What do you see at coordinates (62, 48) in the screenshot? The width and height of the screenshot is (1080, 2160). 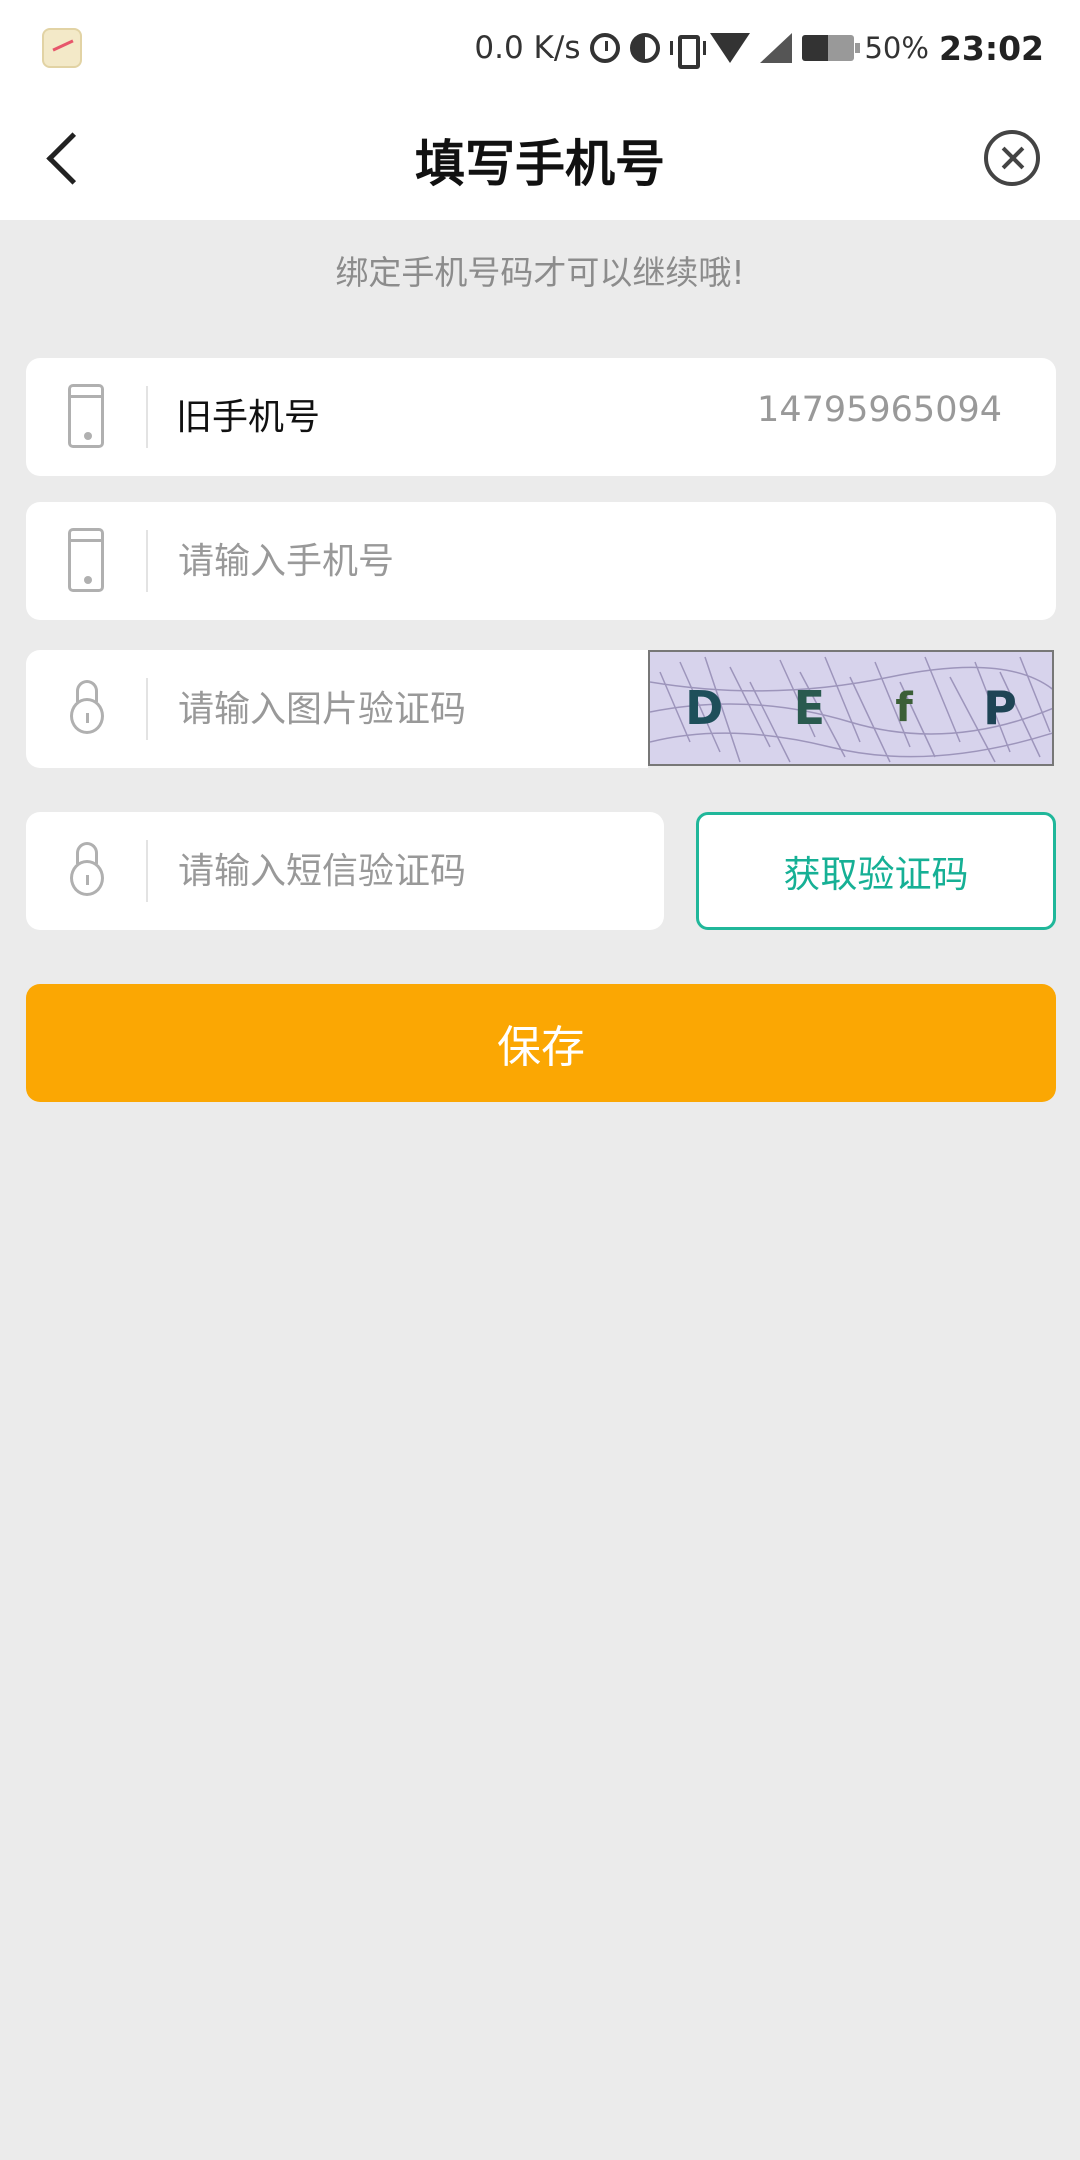 I see `app-notification-icon` at bounding box center [62, 48].